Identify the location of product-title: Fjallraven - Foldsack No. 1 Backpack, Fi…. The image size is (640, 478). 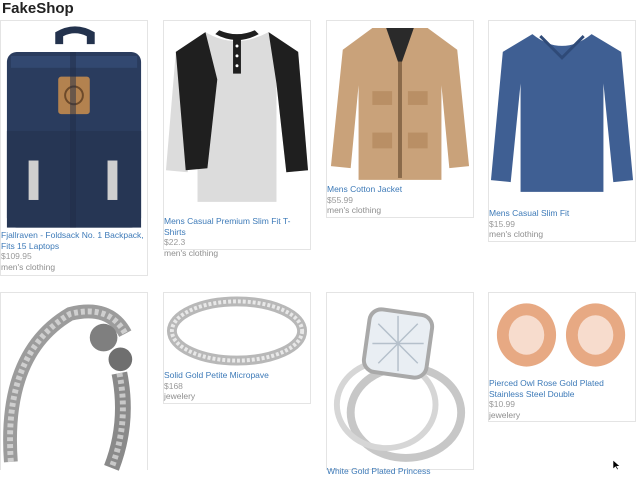
(74, 240).